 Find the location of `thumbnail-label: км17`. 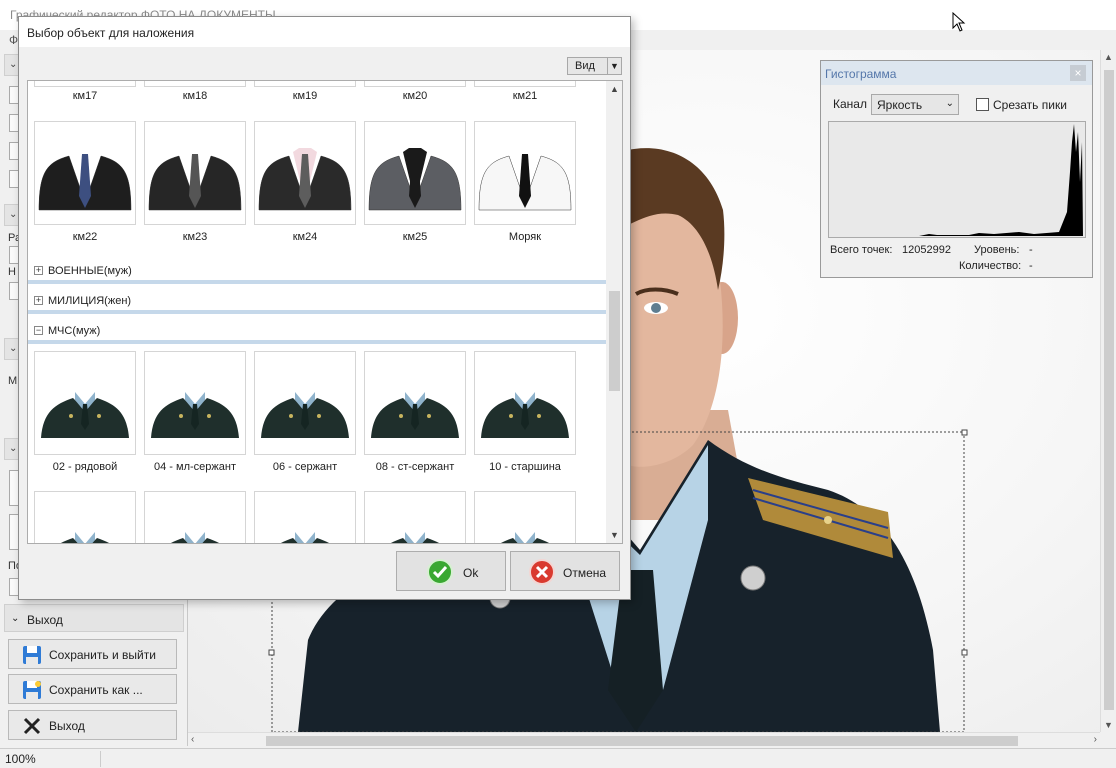

thumbnail-label: км17 is located at coordinates (85, 96).